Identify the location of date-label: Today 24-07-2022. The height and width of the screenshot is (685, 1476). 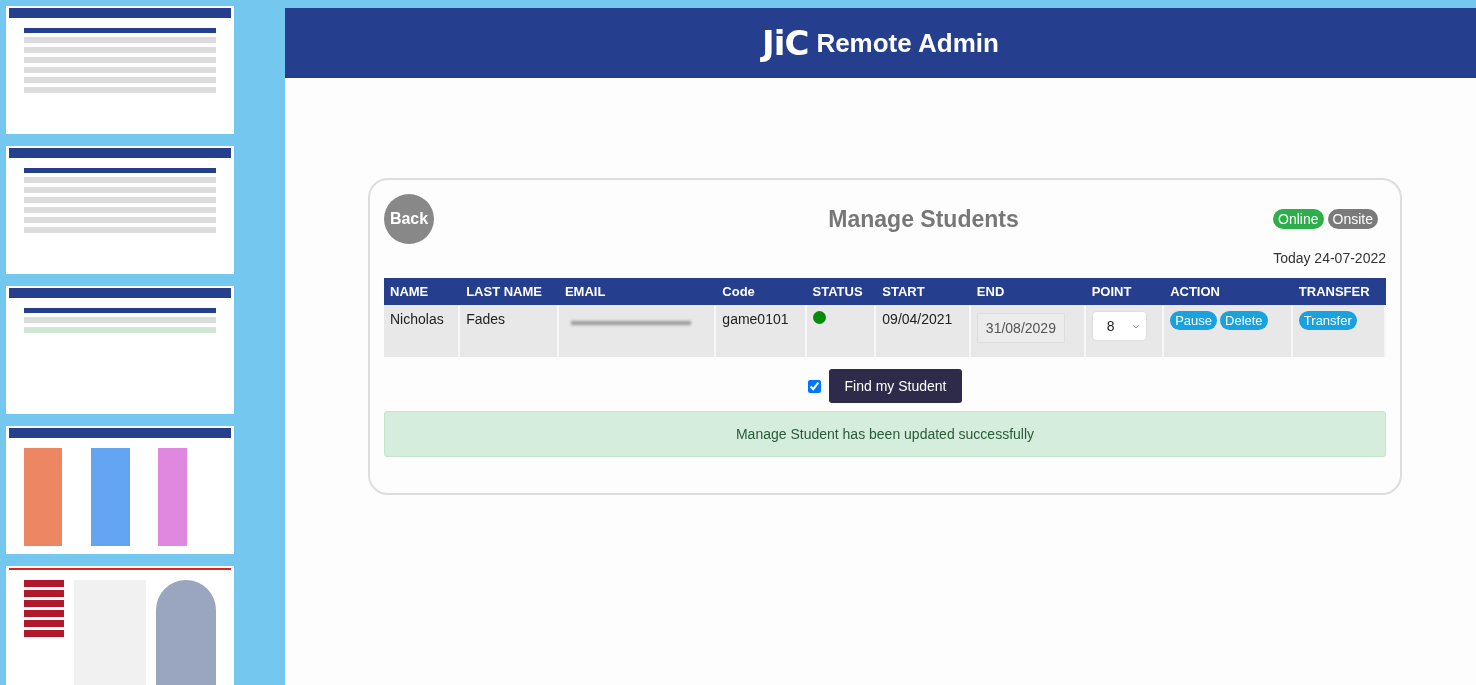
(1329, 258).